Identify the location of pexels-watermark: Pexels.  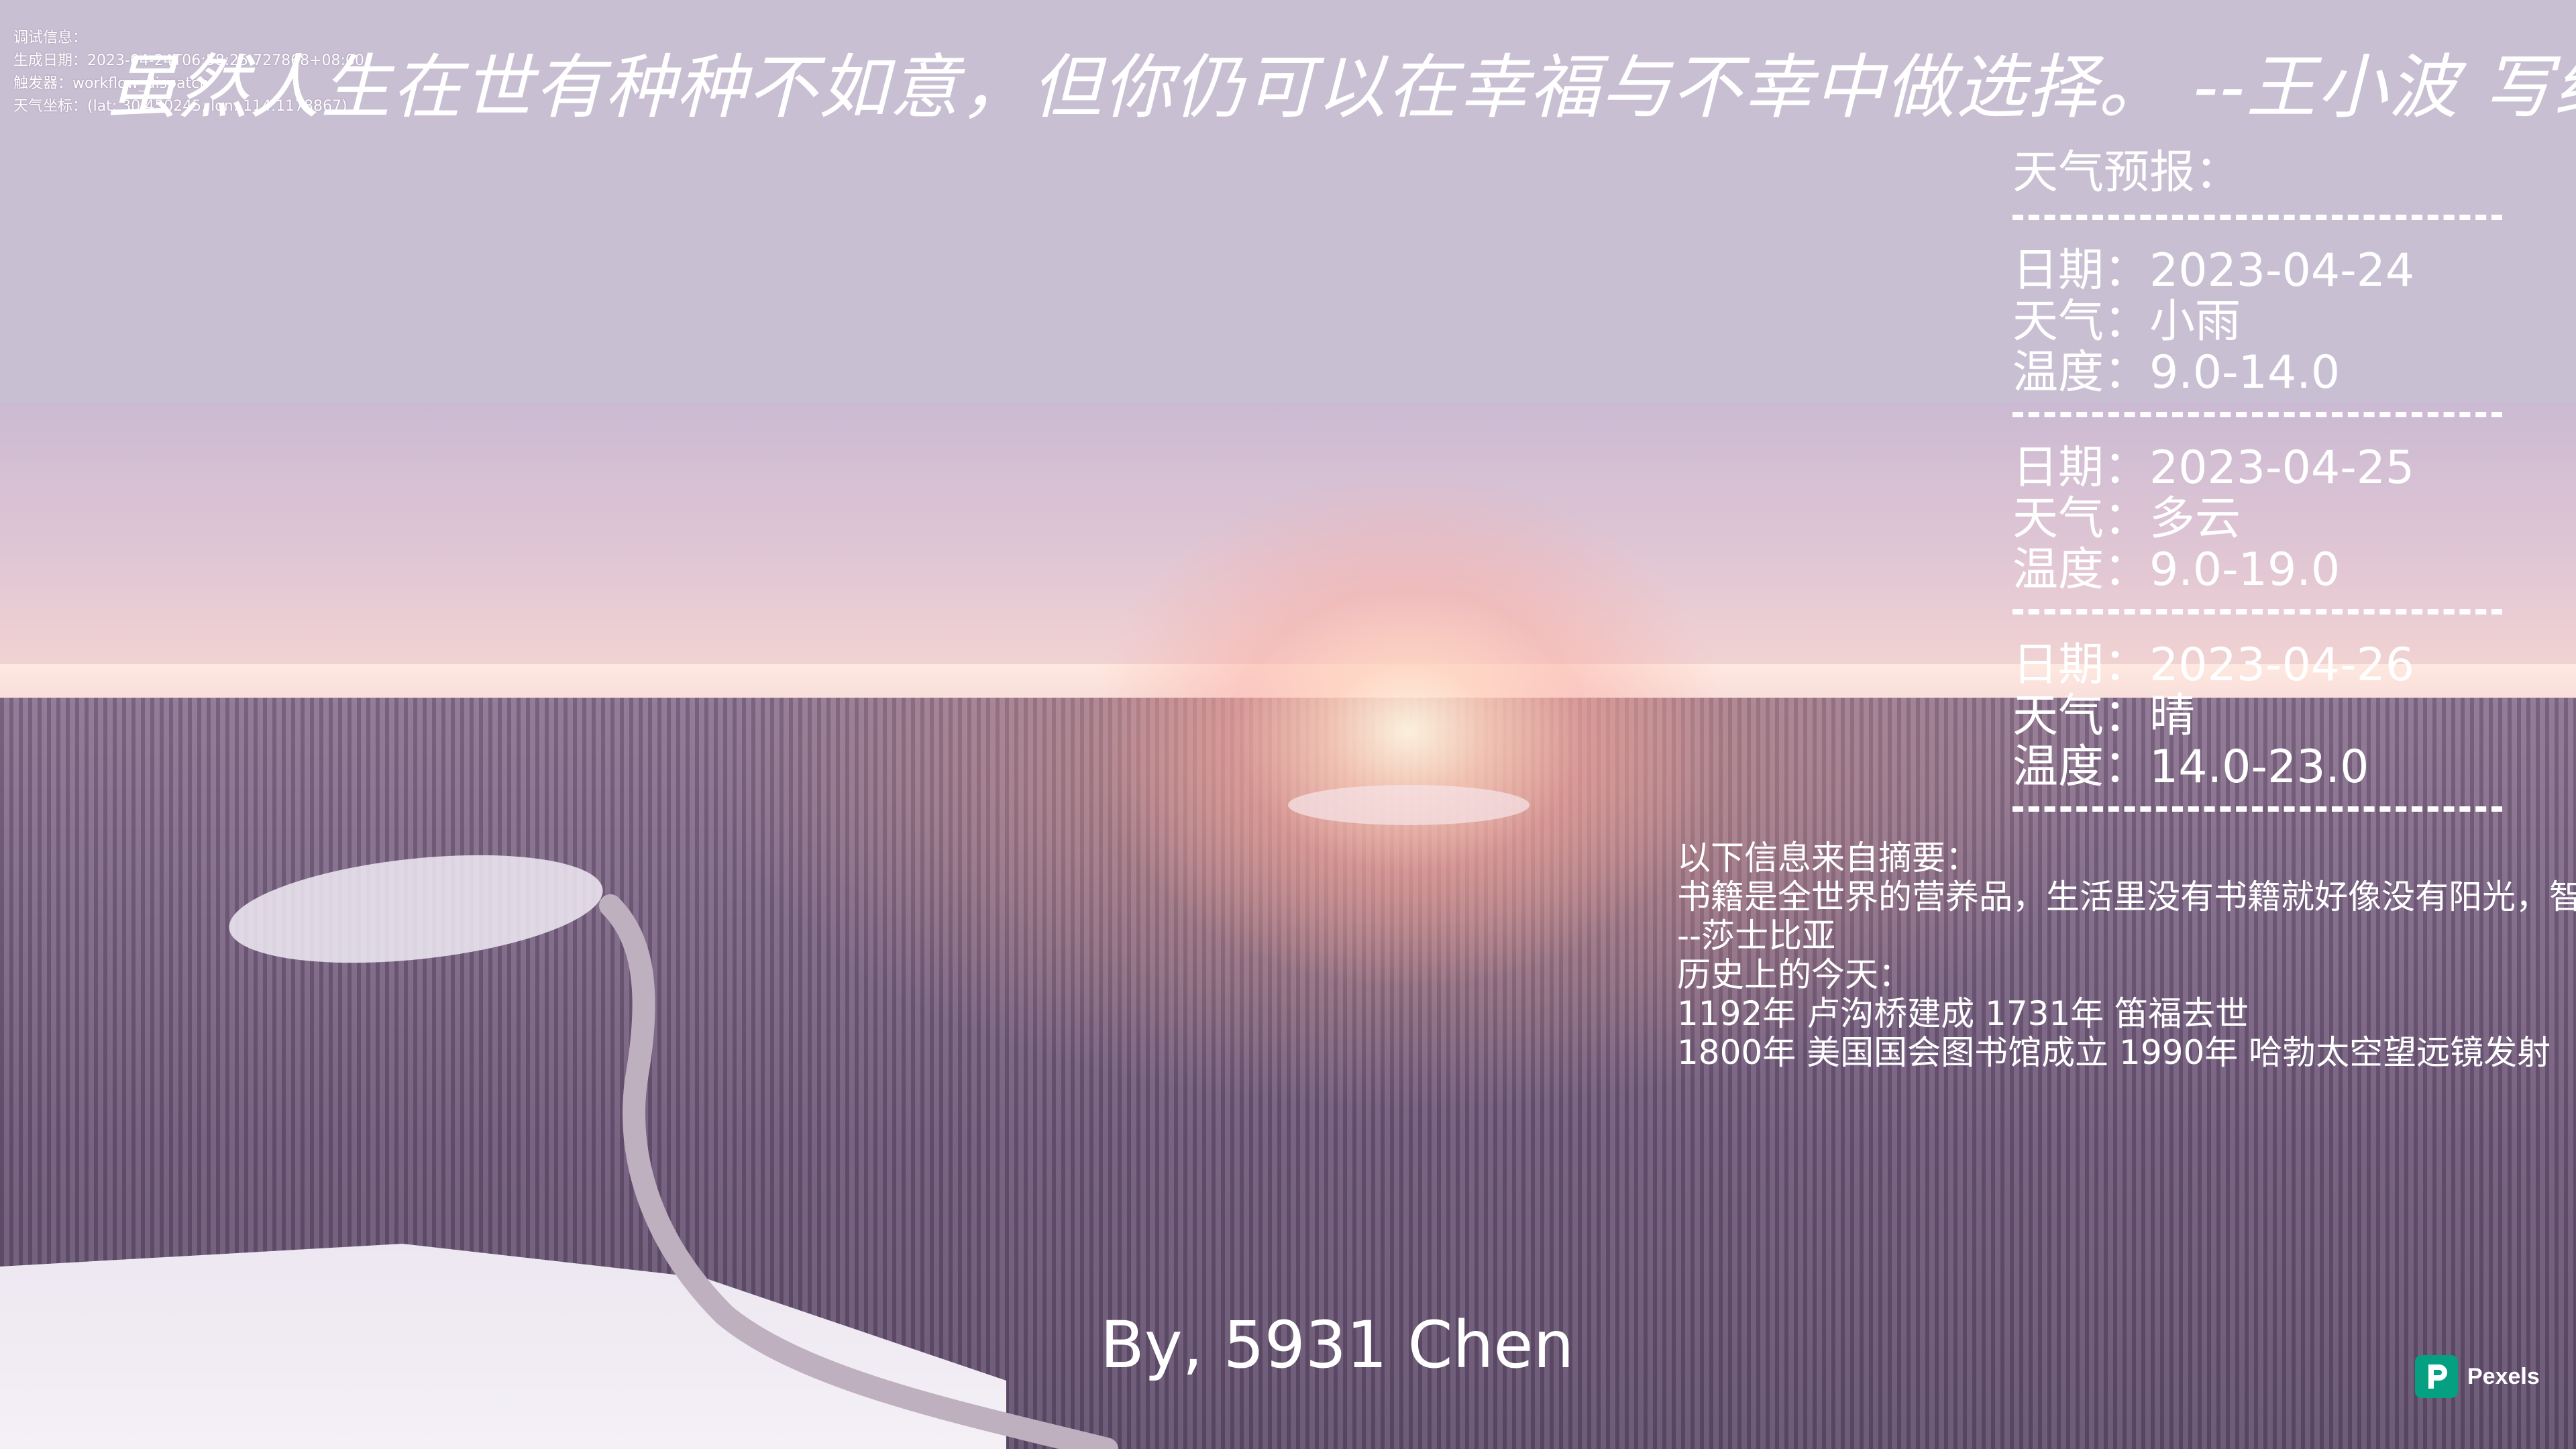
(2477, 1376).